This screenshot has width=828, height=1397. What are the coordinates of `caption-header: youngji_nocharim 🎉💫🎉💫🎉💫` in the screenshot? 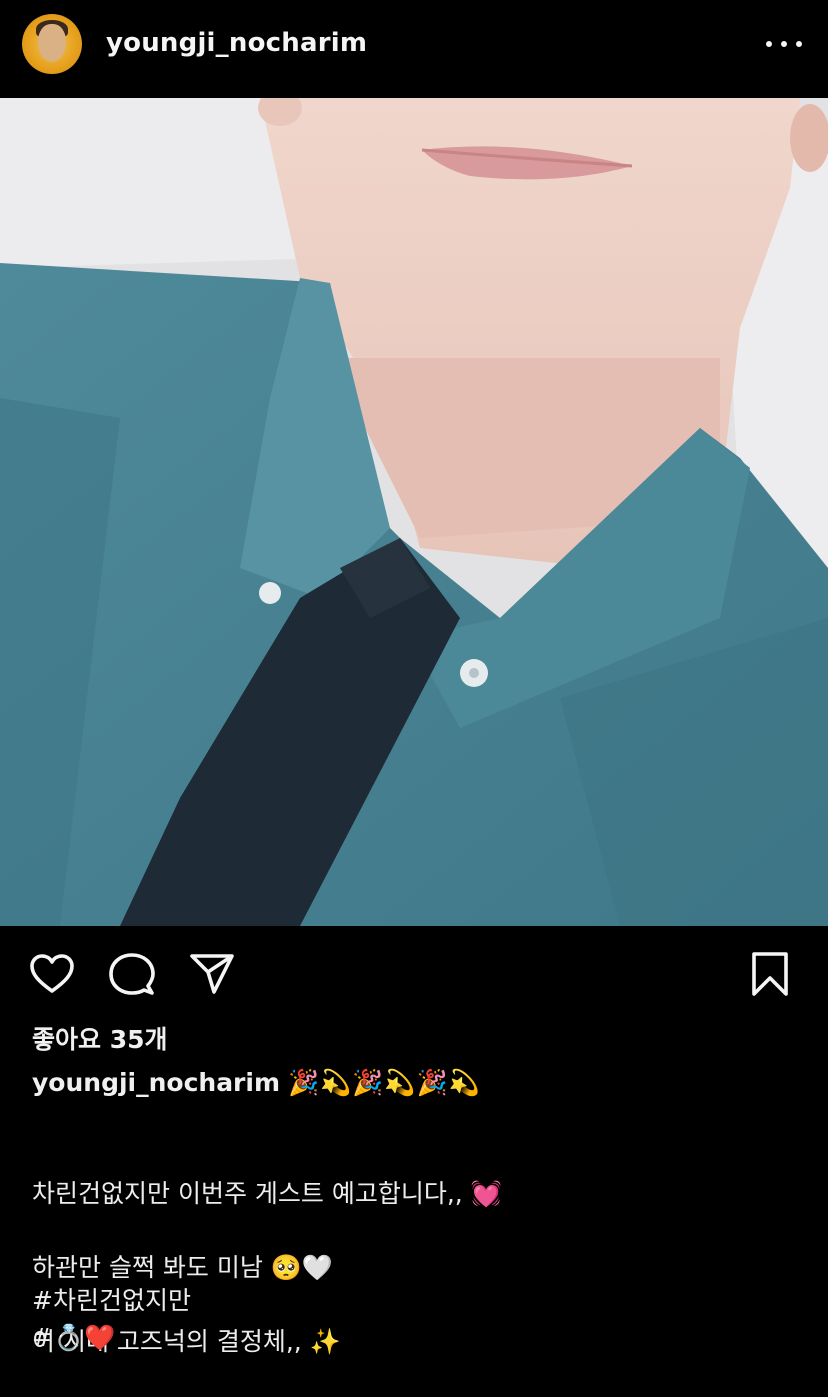 It's located at (256, 1083).